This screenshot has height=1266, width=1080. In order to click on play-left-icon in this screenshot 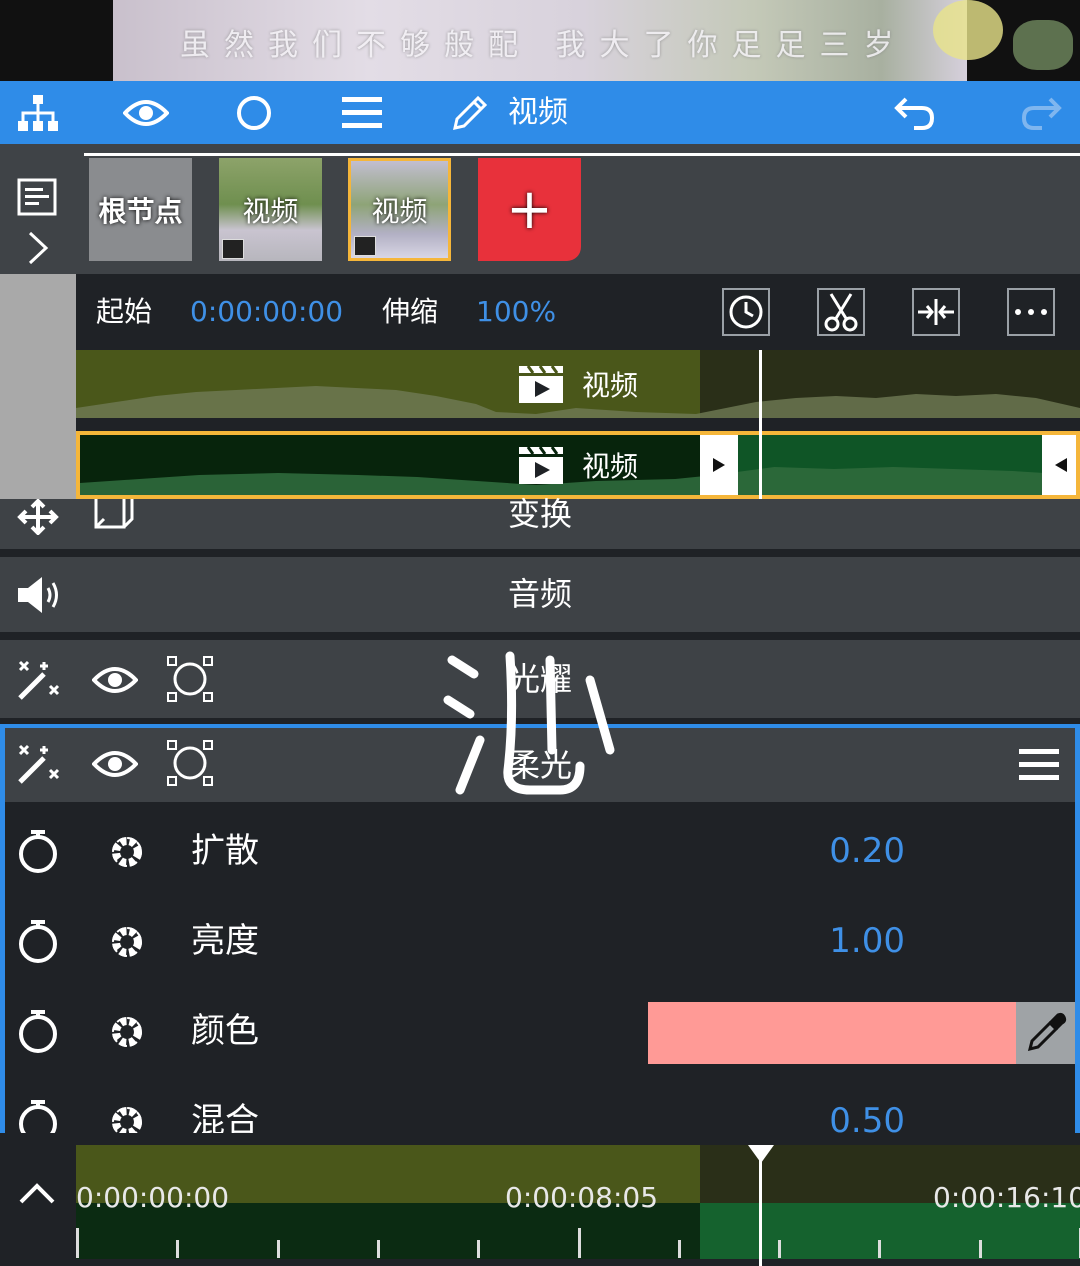, I will do `click(1061, 465)`.